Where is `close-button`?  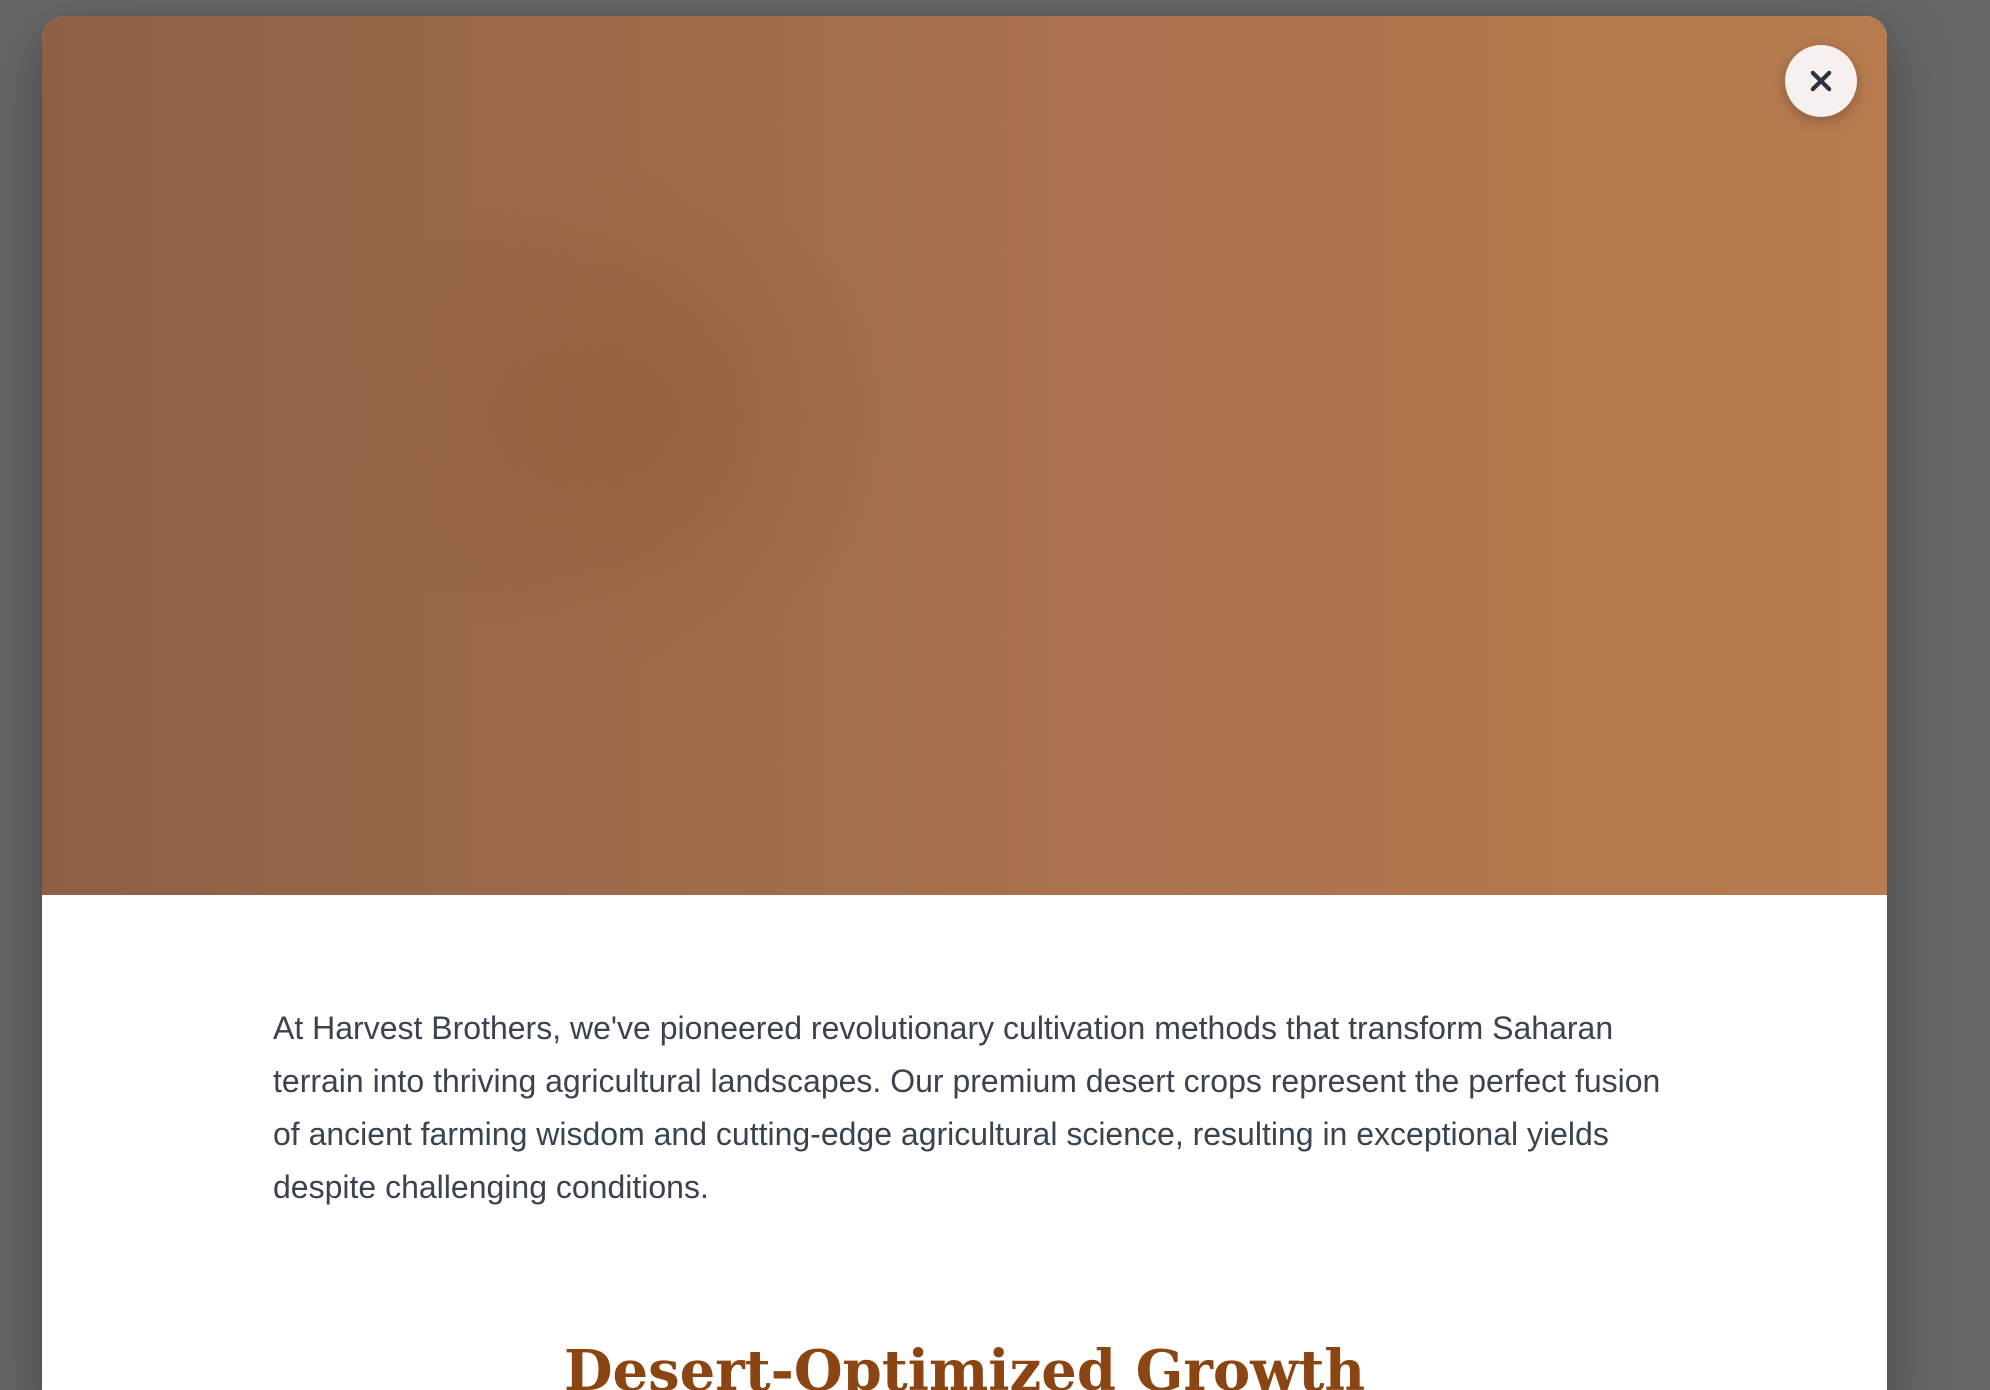
close-button is located at coordinates (1821, 81).